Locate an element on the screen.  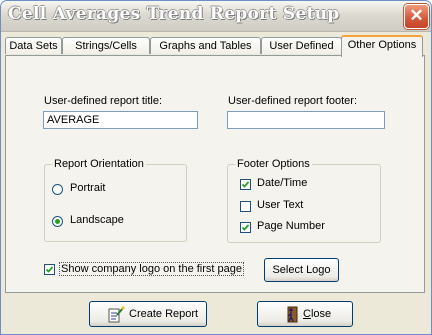
report-orientation-legend: Report Orientation is located at coordinates (99, 164).